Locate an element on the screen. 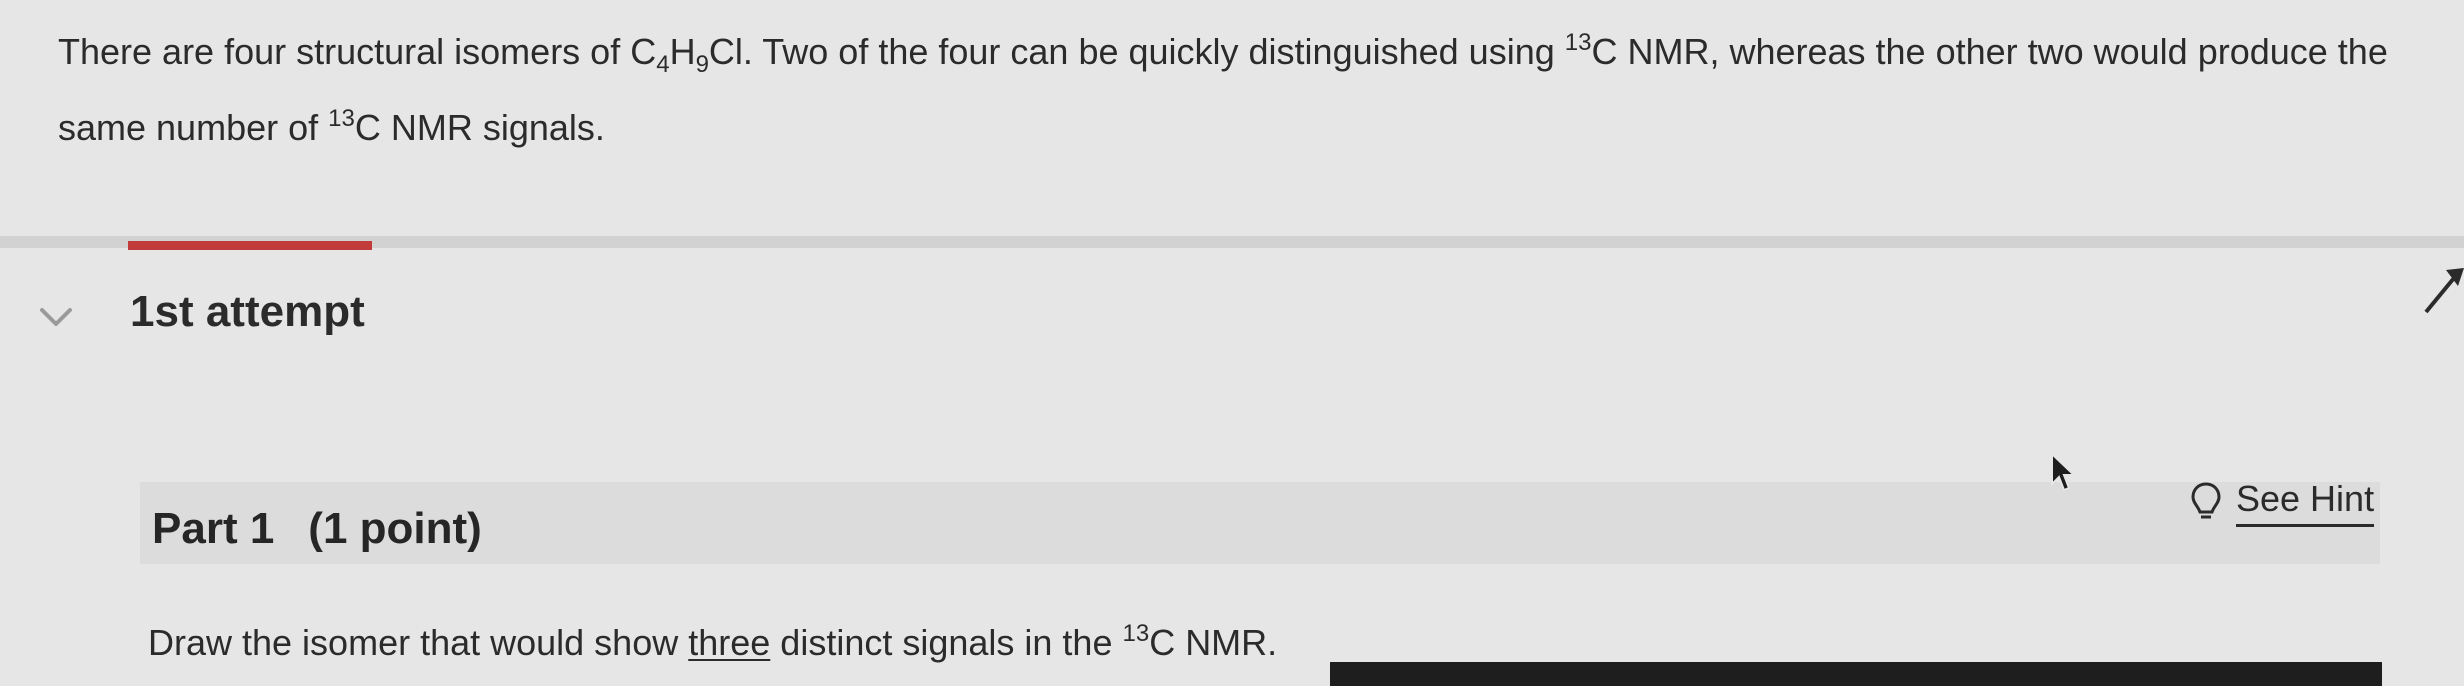  mouse-cursor-icon is located at coordinates (2064, 472).